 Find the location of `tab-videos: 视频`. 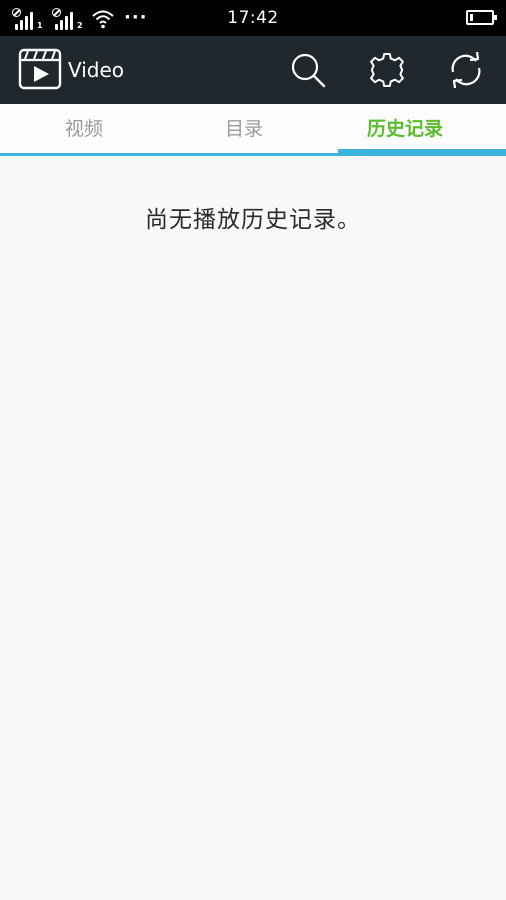

tab-videos: 视频 is located at coordinates (84, 128).